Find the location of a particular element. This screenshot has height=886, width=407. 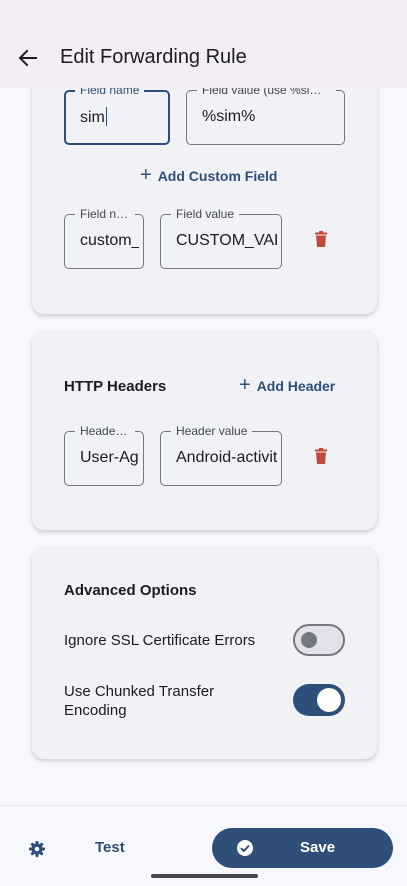

add-custom-field-label: Add Custom Field is located at coordinates (217, 176).